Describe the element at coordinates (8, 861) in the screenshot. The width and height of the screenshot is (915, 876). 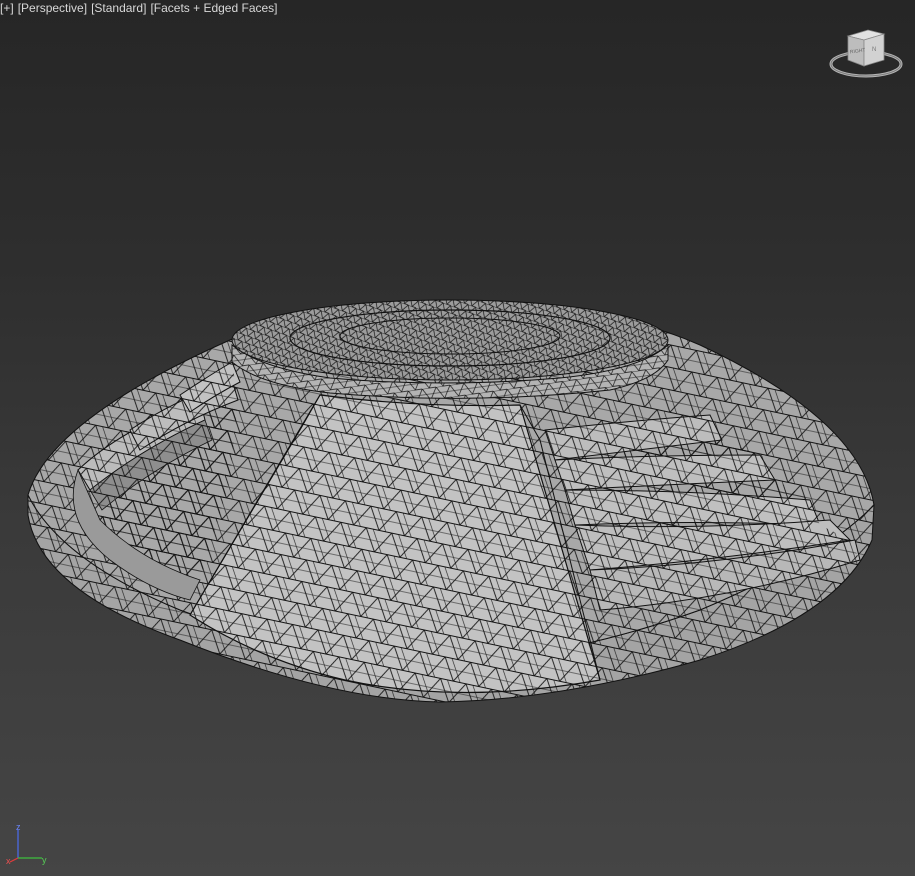
I see `x-axis-label: x` at that location.